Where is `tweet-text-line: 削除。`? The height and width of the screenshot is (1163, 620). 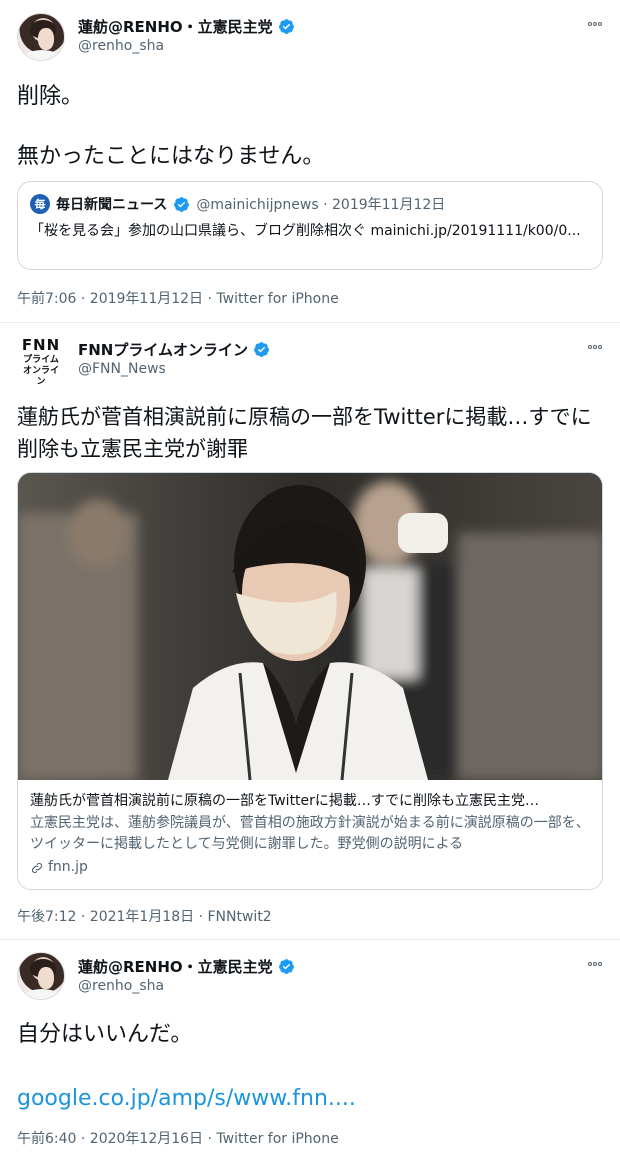
tweet-text-line: 削除。 is located at coordinates (50, 96).